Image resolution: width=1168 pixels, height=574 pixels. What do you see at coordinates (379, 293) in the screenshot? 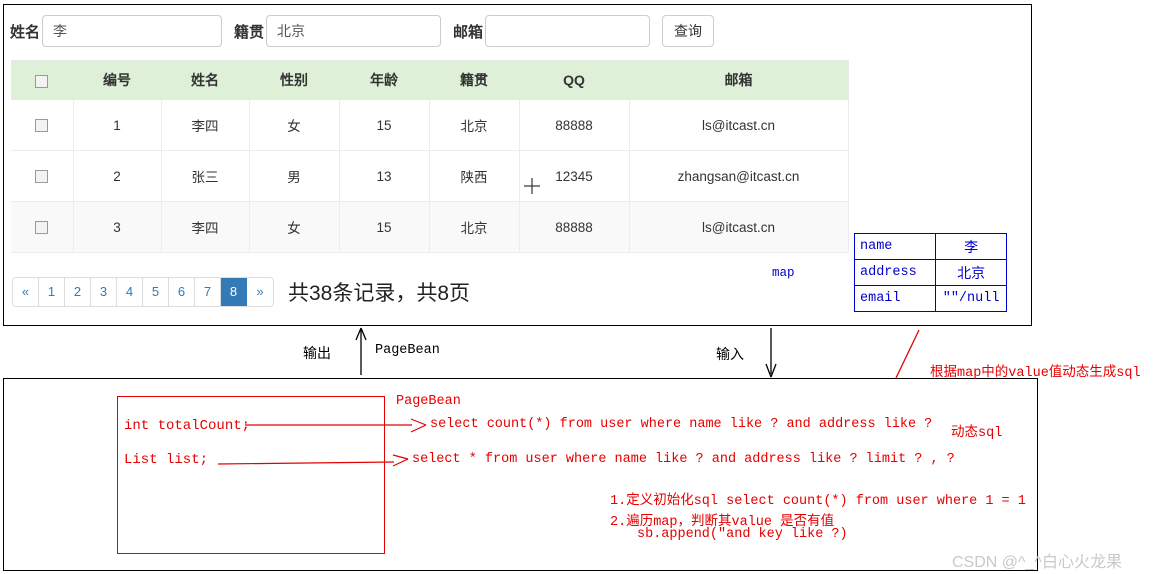
I see `record-summary: 共38条记录，共8页` at bounding box center [379, 293].